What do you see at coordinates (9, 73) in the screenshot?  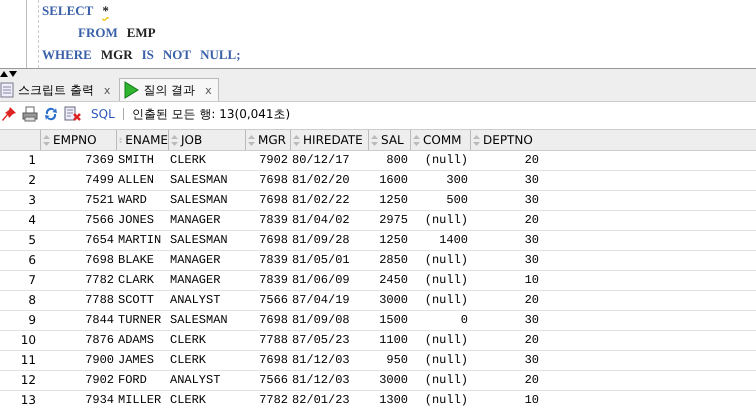 I see `collapse-arrows-icon` at bounding box center [9, 73].